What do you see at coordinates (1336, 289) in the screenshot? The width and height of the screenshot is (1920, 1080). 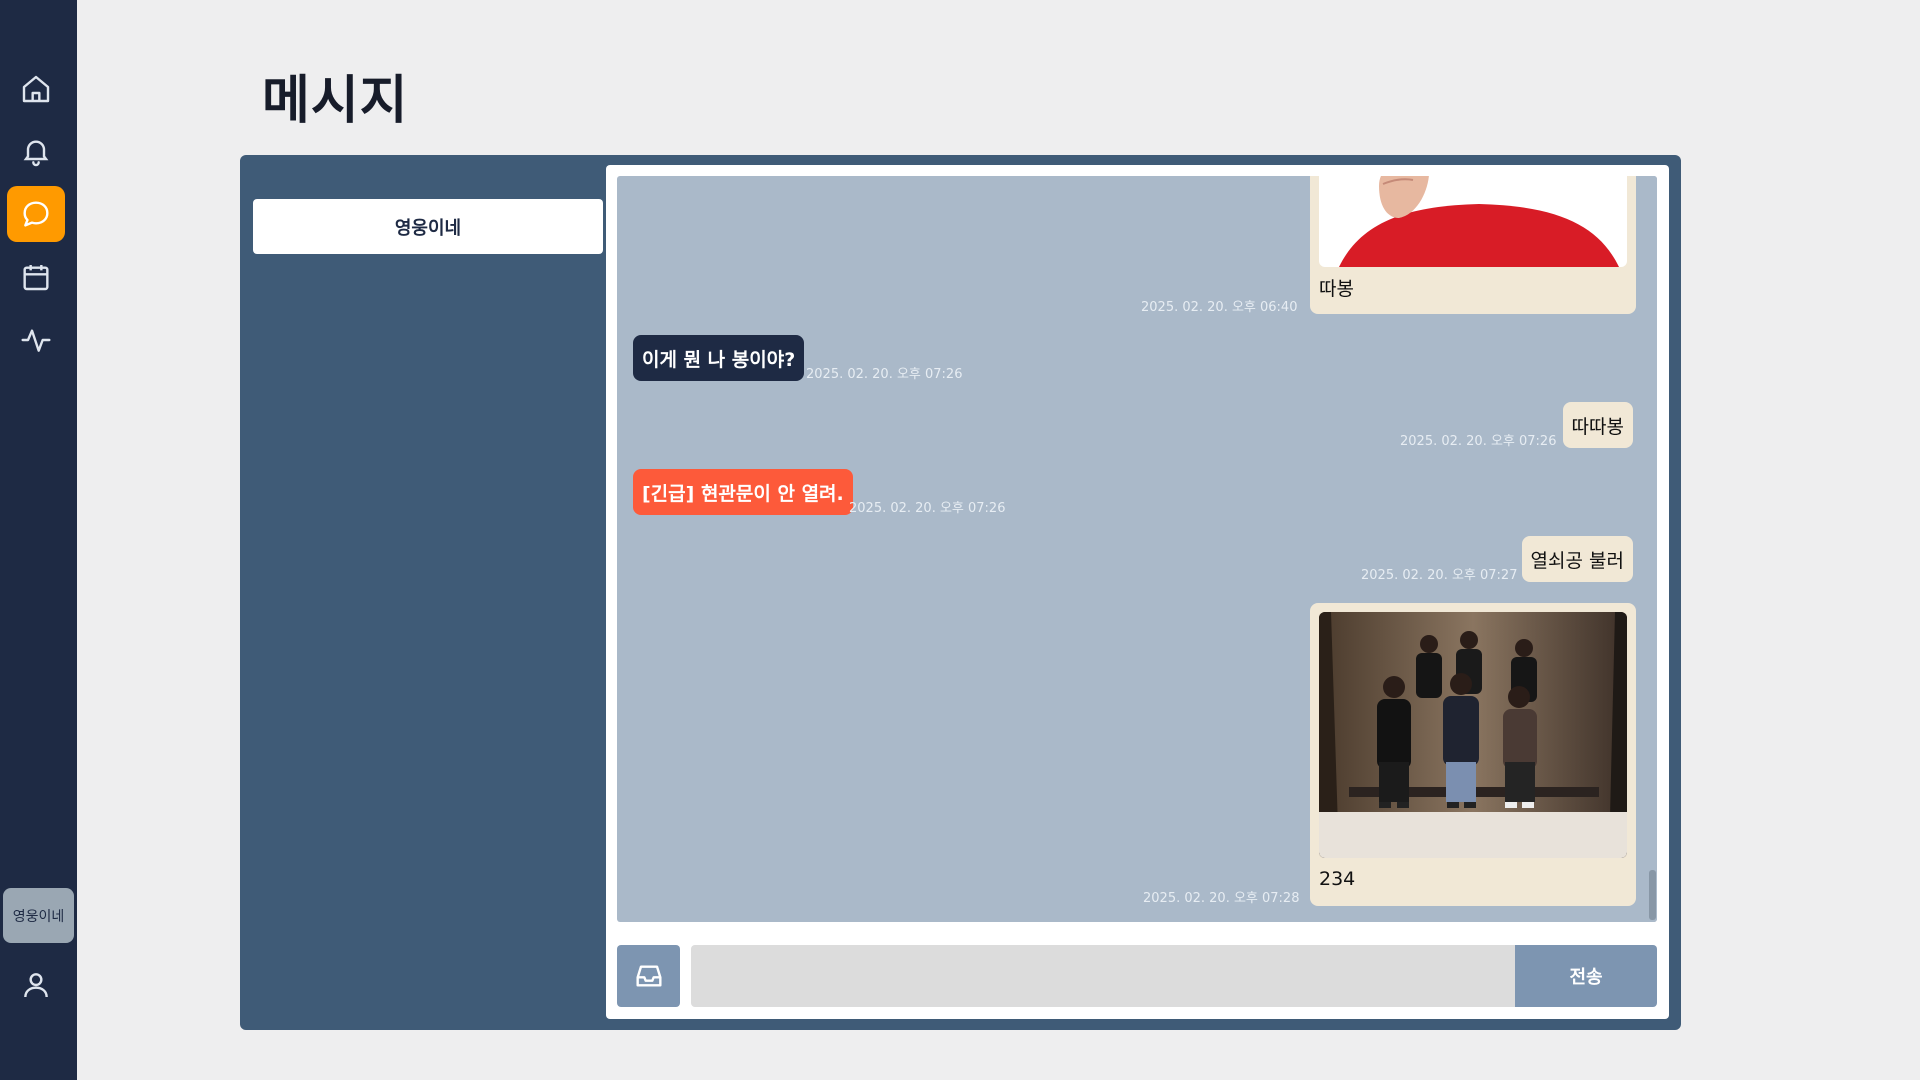 I see `message-caption: 따봉` at bounding box center [1336, 289].